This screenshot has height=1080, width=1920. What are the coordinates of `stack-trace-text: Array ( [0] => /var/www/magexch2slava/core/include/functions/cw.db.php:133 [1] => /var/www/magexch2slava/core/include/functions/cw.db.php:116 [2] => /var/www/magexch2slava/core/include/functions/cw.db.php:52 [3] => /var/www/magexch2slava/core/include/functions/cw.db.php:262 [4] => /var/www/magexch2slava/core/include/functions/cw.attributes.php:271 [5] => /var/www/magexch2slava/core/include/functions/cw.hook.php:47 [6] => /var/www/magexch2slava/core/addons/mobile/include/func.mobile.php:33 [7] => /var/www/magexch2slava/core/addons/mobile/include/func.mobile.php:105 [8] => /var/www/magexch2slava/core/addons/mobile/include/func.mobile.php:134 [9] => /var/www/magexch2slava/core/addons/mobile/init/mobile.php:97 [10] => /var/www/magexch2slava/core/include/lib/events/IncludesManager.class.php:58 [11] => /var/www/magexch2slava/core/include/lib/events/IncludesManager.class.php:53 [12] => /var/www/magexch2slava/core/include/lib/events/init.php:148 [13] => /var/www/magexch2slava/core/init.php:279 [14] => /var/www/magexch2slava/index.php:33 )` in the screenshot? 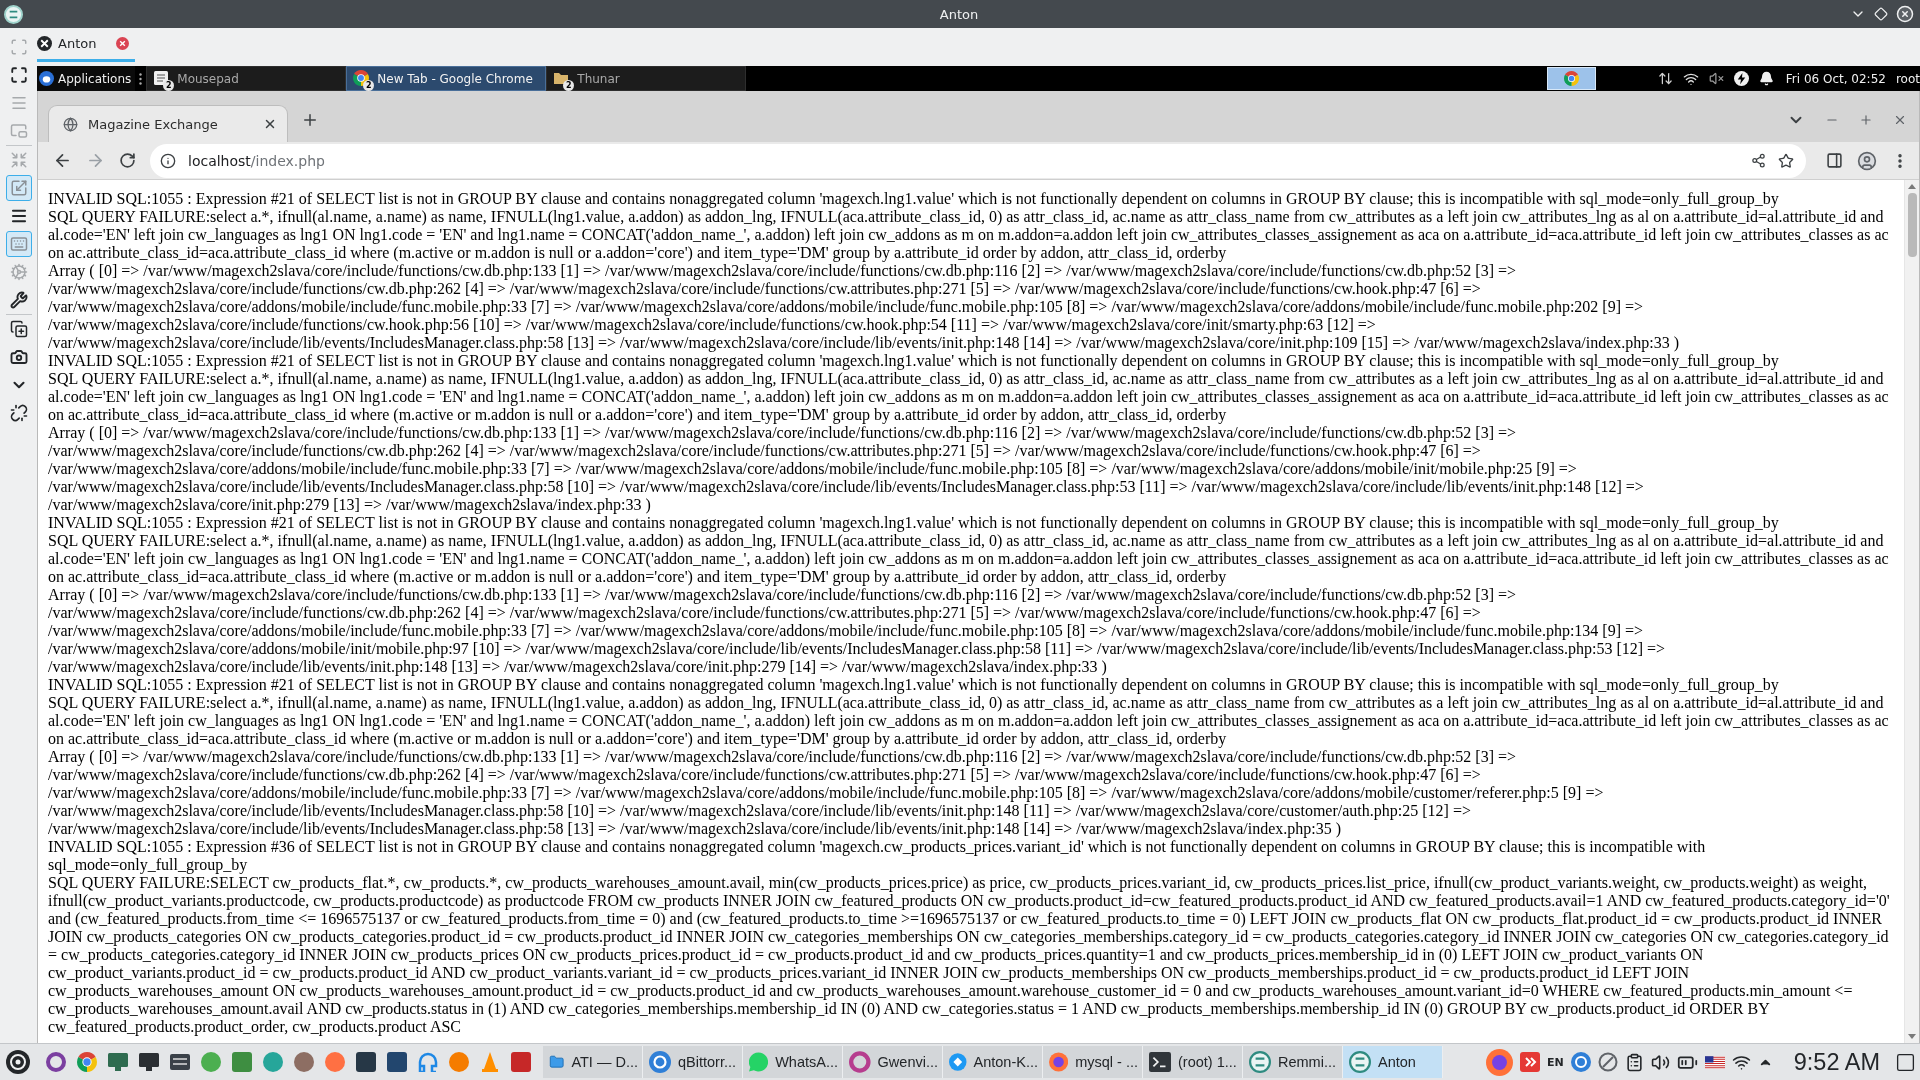 It's located at (857, 631).